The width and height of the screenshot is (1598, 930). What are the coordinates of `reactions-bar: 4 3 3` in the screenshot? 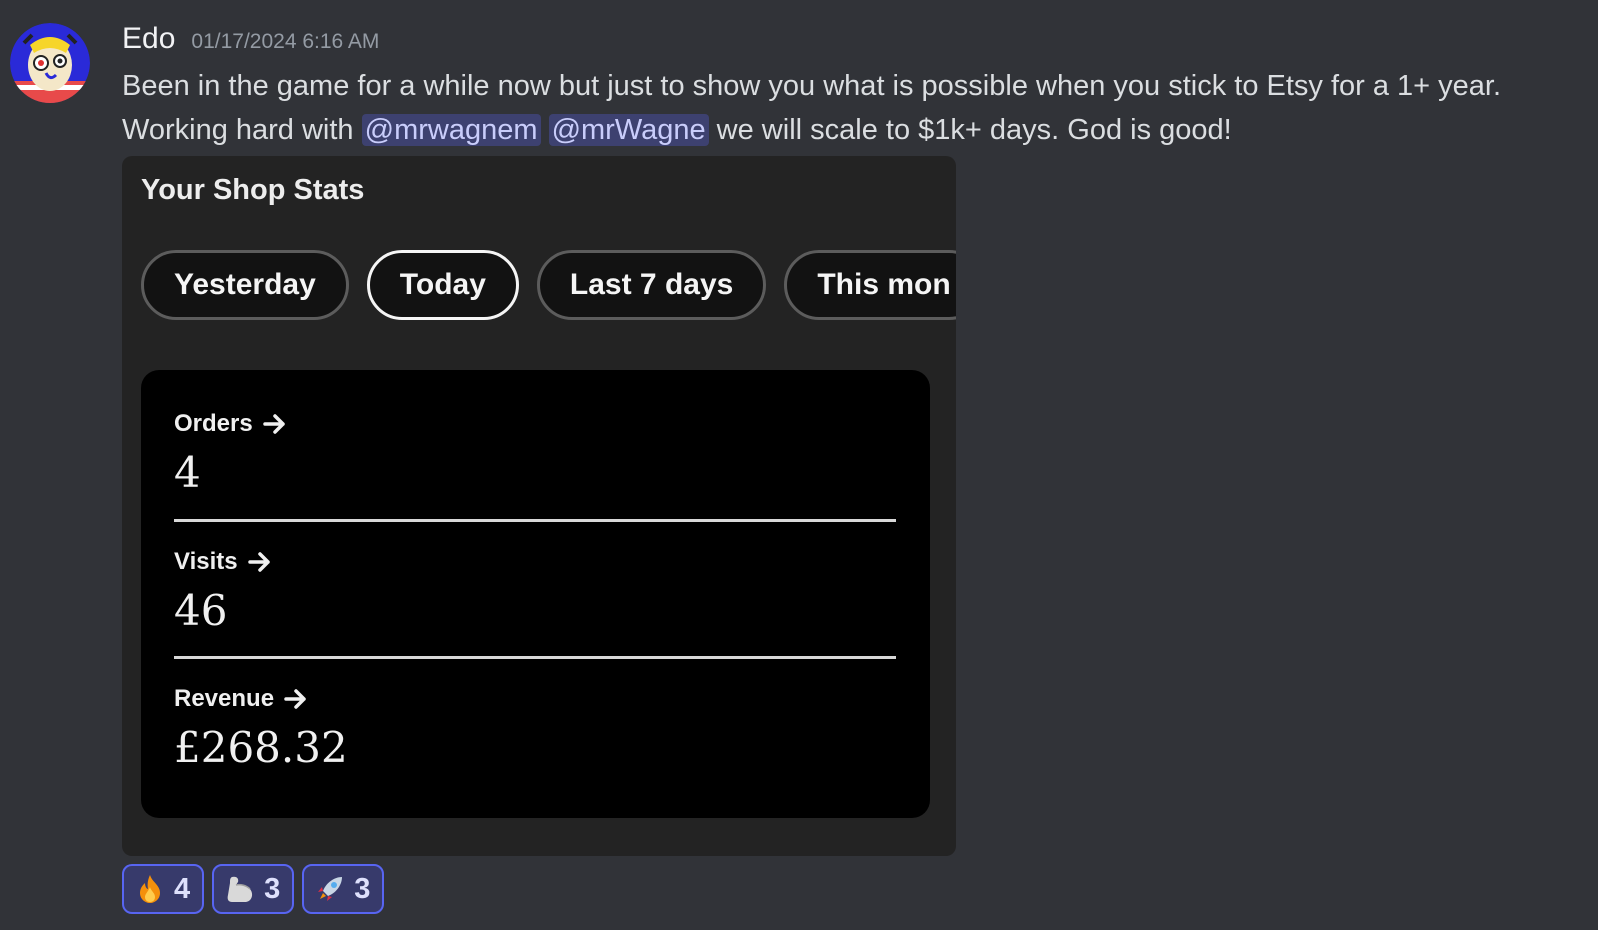 It's located at (253, 889).